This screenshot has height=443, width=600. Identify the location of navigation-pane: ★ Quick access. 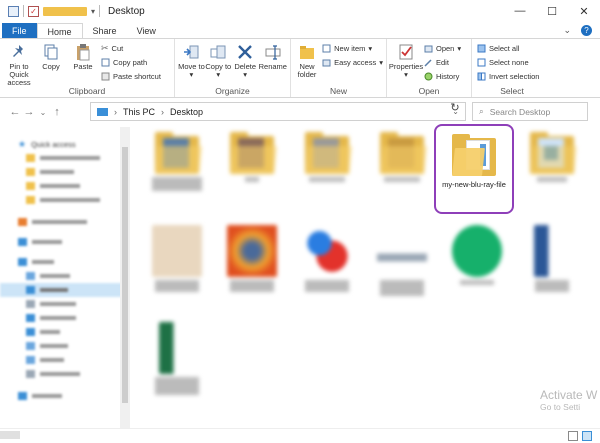
(62, 279).